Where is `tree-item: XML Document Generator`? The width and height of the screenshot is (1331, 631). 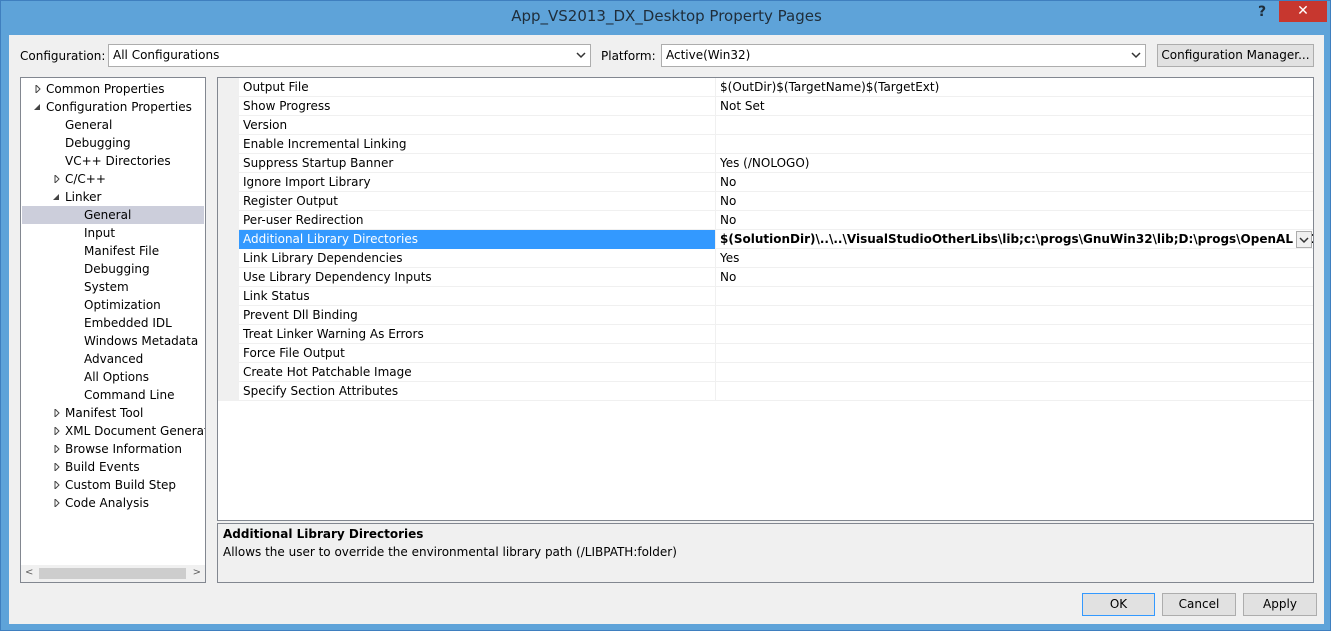 tree-item: XML Document Generator is located at coordinates (113, 431).